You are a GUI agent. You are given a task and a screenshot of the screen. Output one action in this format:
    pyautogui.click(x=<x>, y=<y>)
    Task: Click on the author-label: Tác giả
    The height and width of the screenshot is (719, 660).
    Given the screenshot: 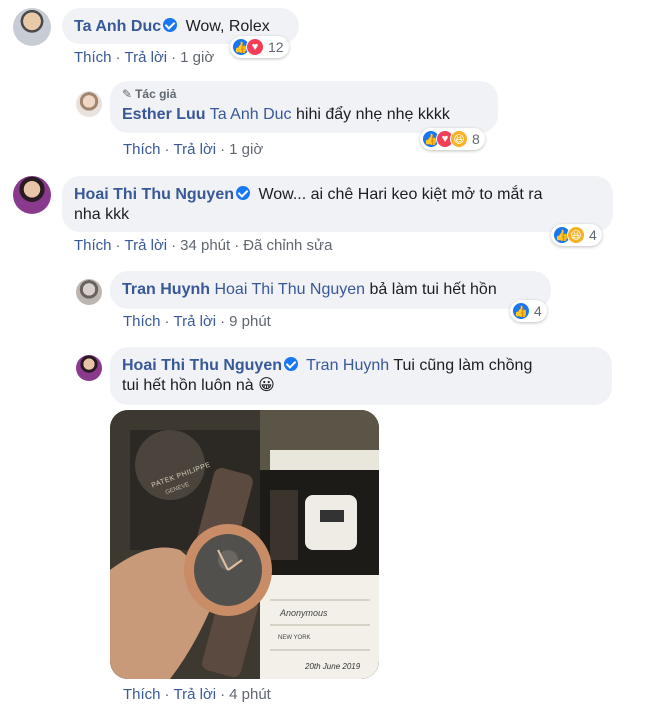 What is the action you would take?
    pyautogui.click(x=156, y=94)
    